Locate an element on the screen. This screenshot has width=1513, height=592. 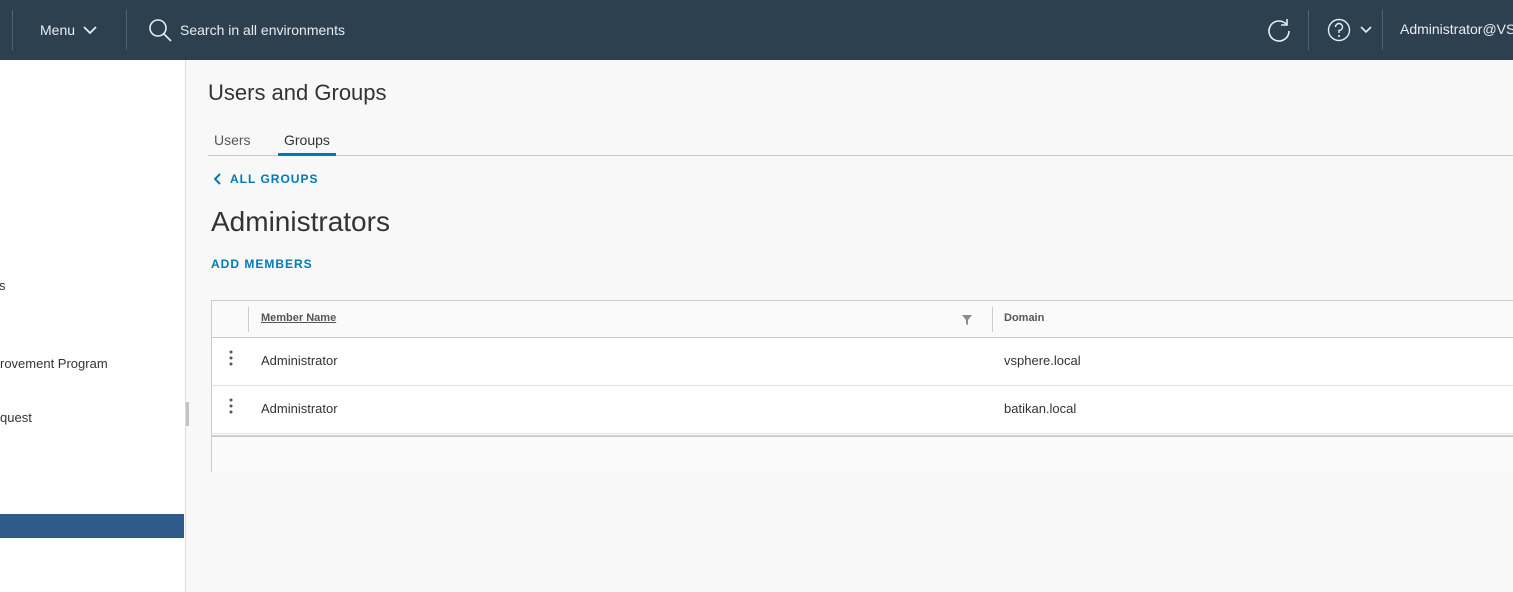
domain-cell: vsphere.local is located at coordinates (1042, 360).